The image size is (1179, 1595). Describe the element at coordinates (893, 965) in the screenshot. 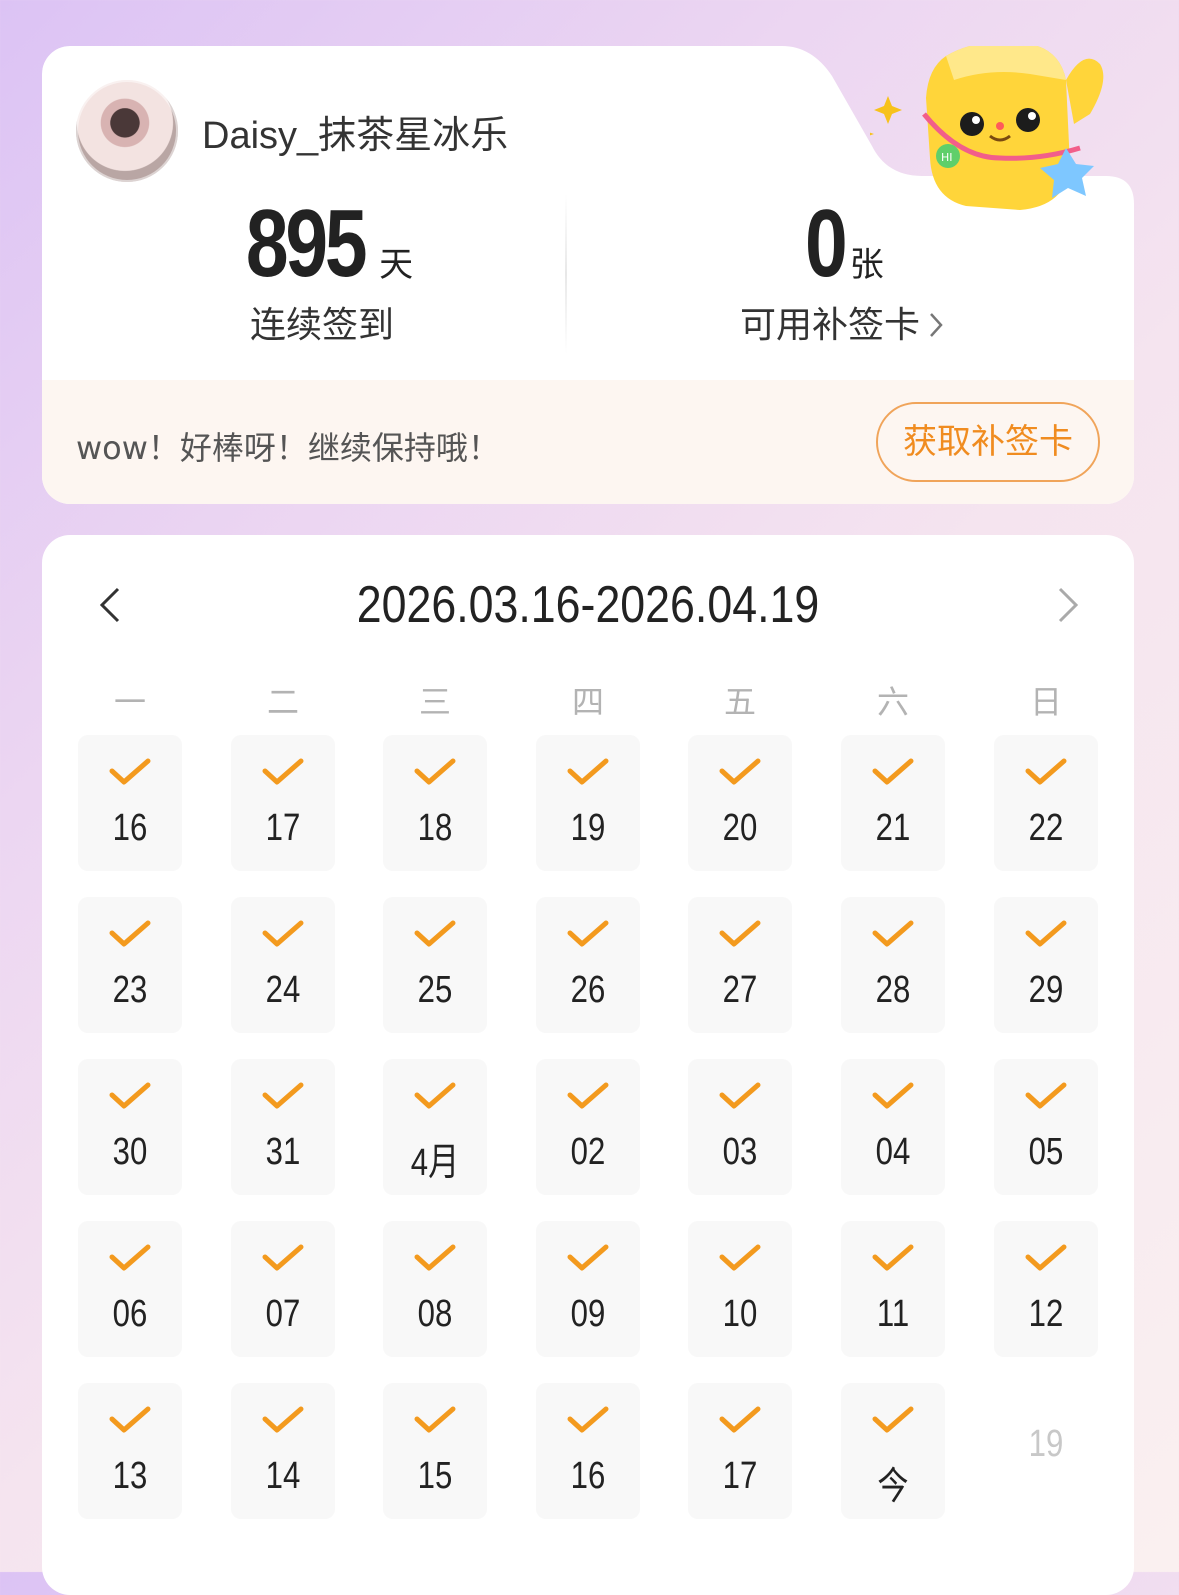

I see `day-cell: 28` at that location.